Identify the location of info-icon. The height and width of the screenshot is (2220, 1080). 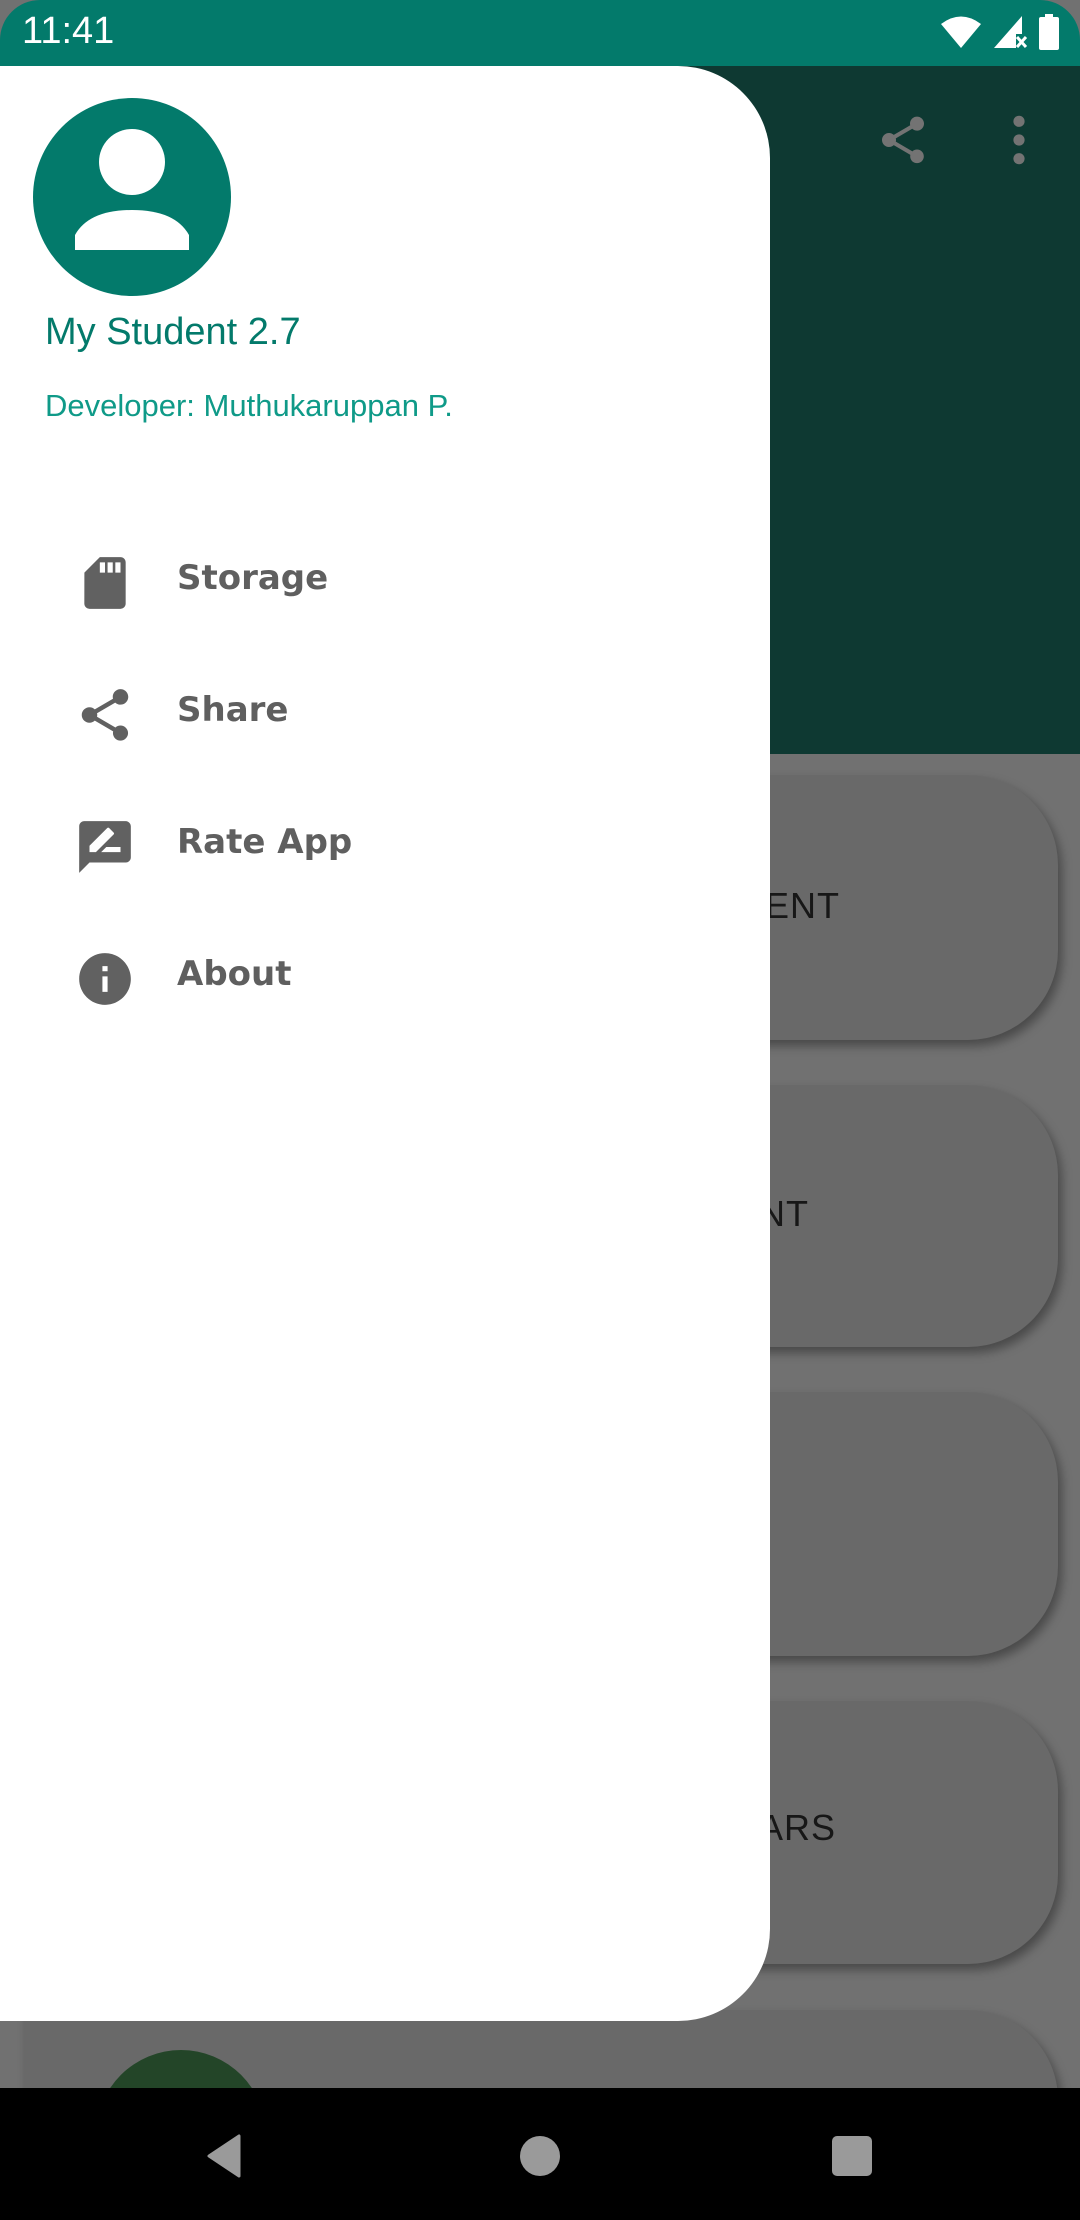
(105, 979).